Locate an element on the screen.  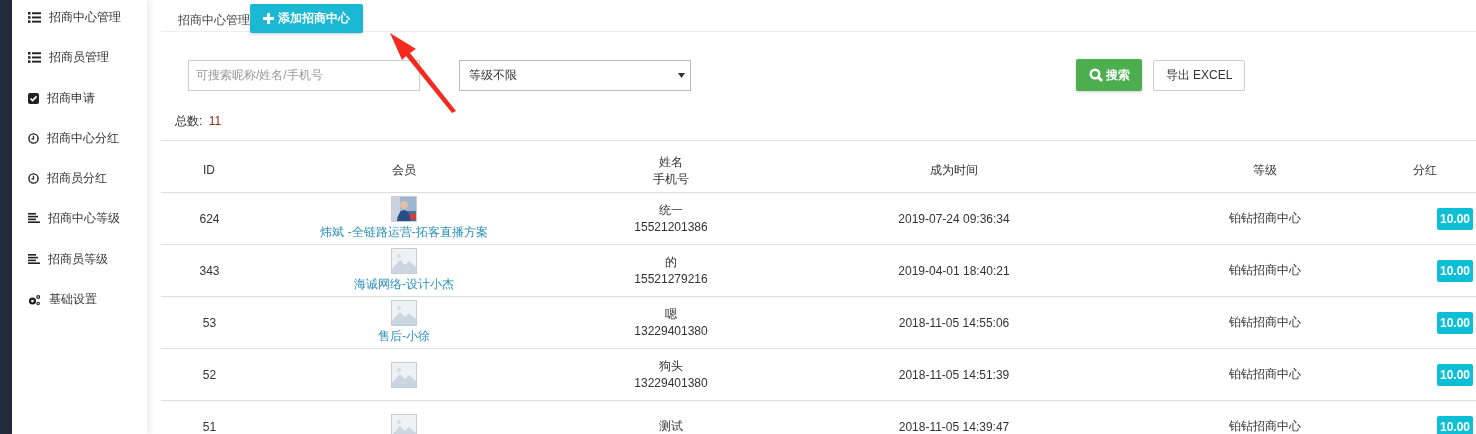
table-cell: 2019-07-24 09:36:34 is located at coordinates (954, 218).